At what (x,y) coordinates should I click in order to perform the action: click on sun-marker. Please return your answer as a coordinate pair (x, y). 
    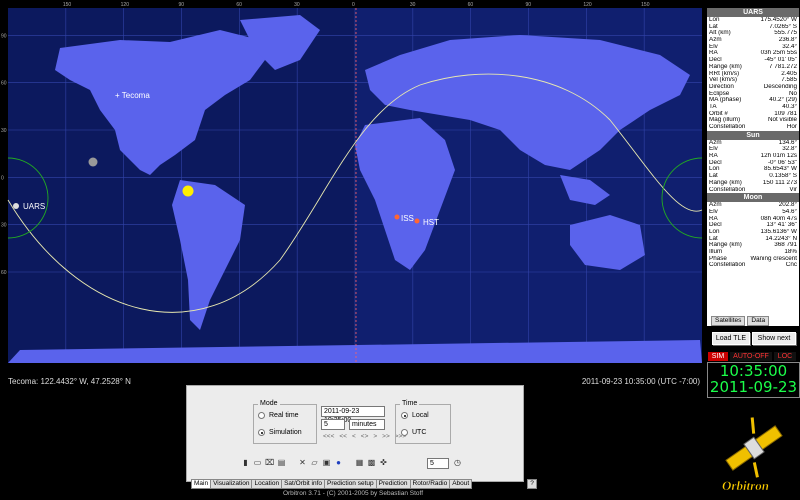
    Looking at the image, I should click on (188, 191).